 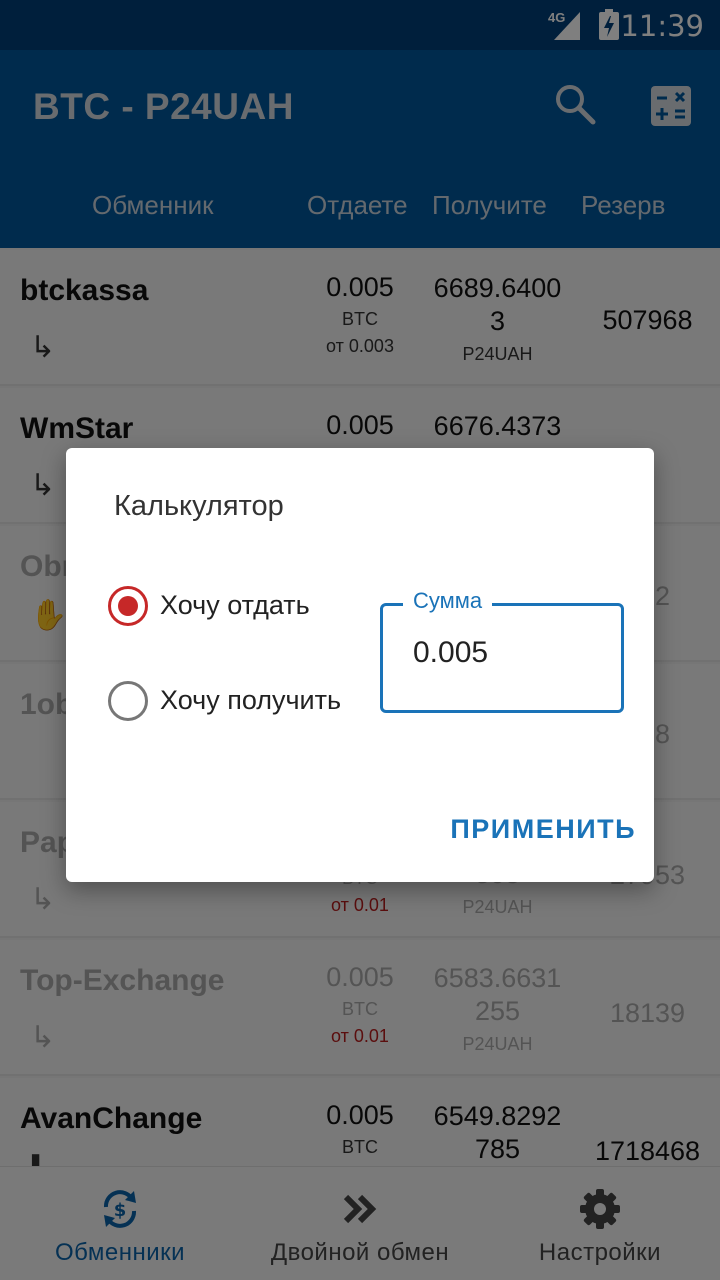 I want to click on amount-input, so click(x=513, y=653).